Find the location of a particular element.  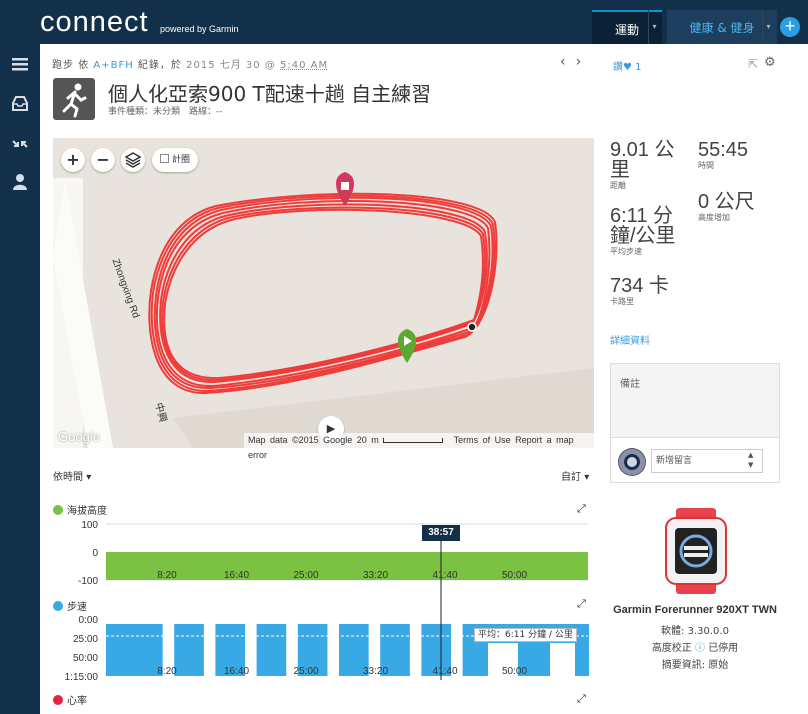

elevation-x-tick: 41:40 is located at coordinates (444, 575).